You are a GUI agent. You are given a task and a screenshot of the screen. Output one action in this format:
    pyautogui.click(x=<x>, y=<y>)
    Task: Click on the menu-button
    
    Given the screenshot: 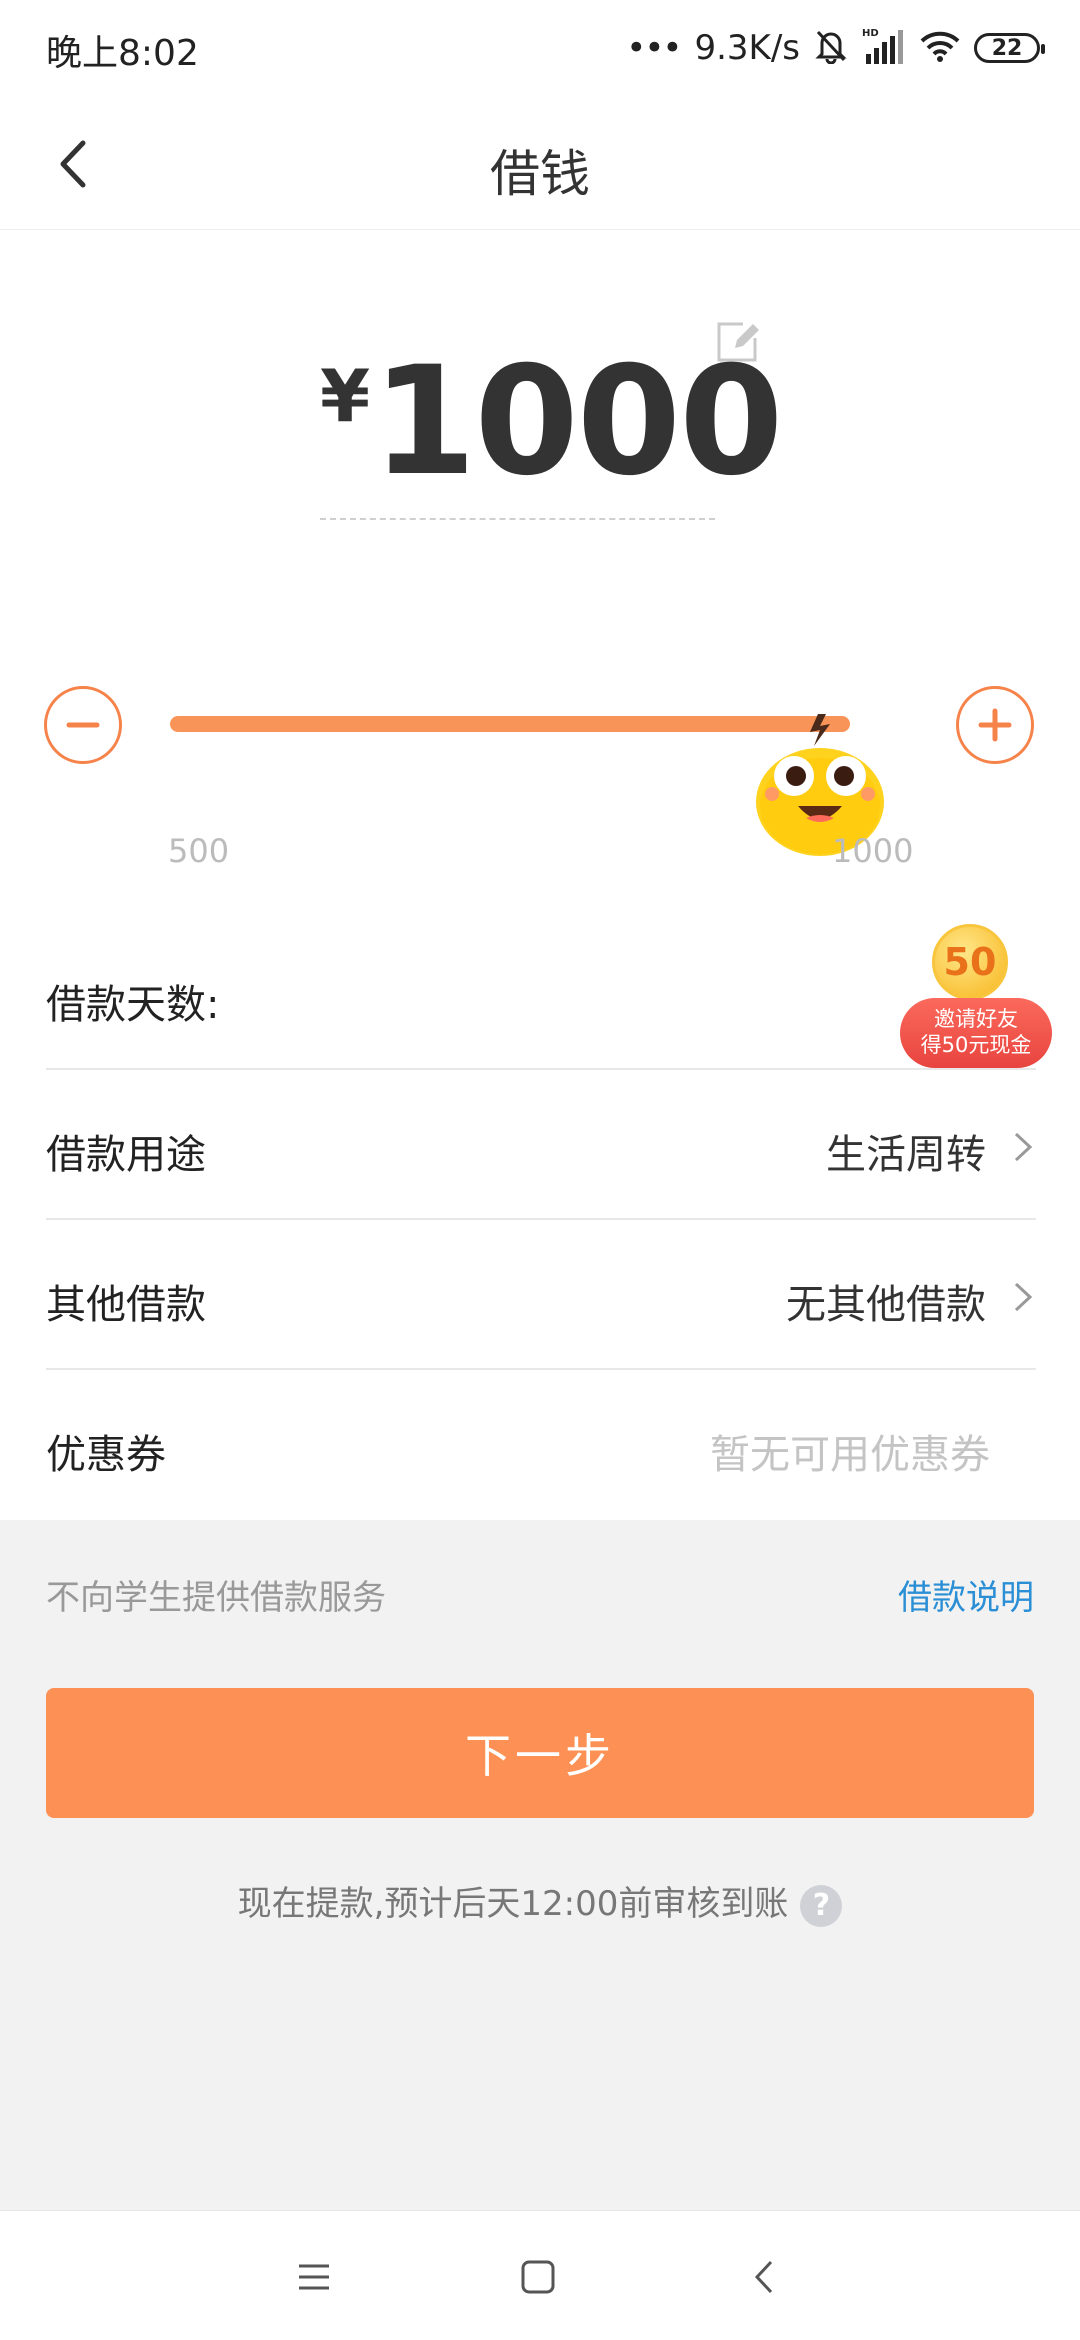 What is the action you would take?
    pyautogui.click(x=314, y=2277)
    